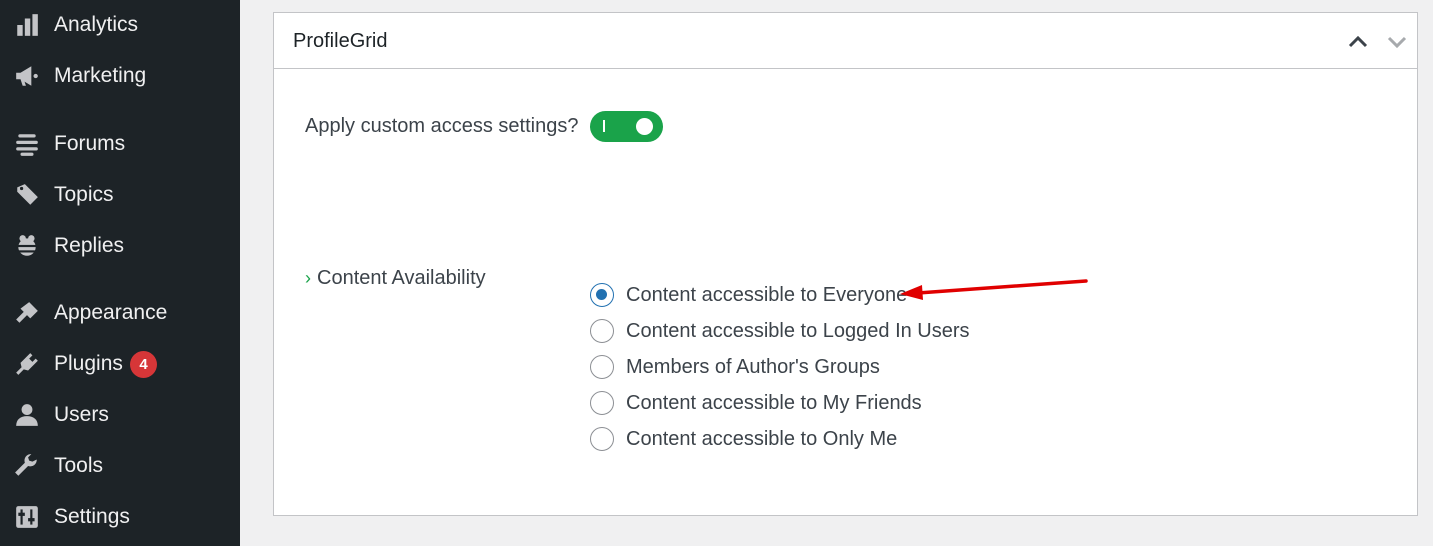 The height and width of the screenshot is (546, 1433). Describe the element at coordinates (84, 194) in the screenshot. I see `sidebar-item-label: Topics` at that location.